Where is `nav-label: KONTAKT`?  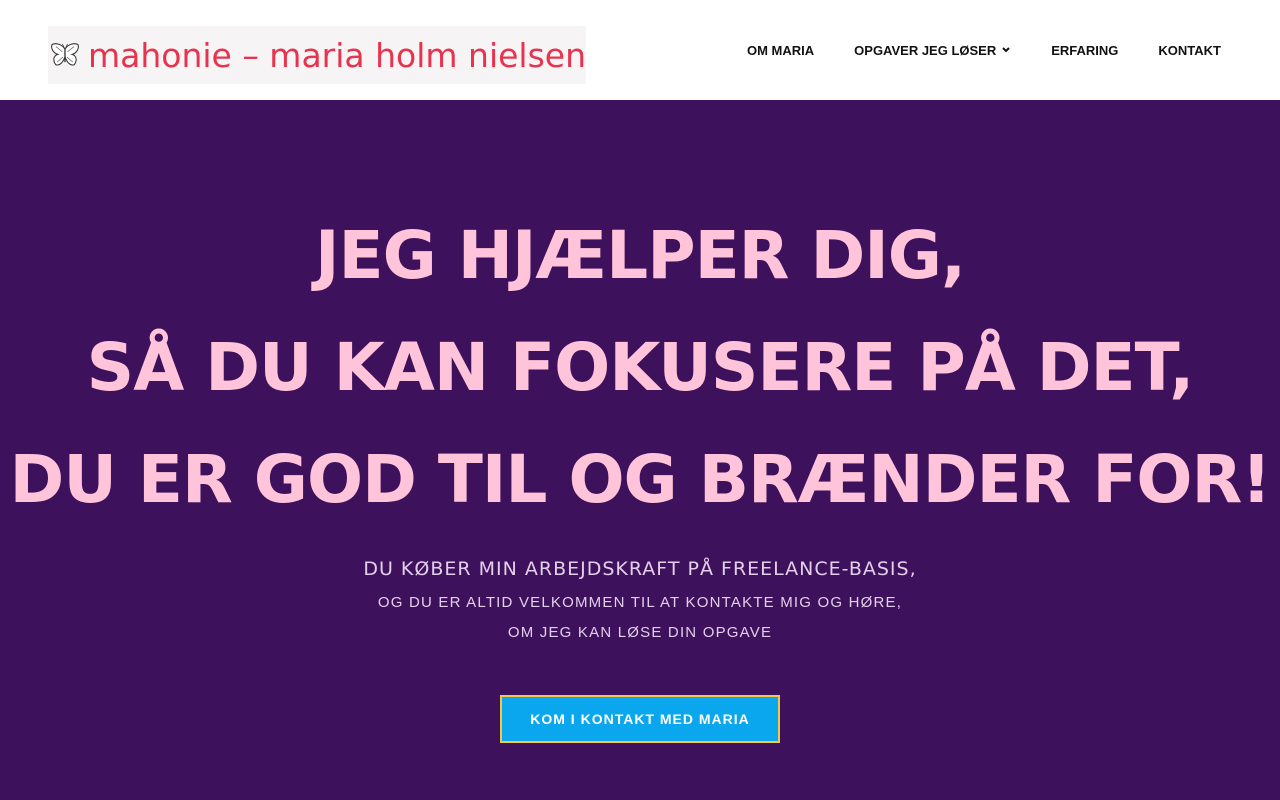
nav-label: KONTAKT is located at coordinates (1189, 50).